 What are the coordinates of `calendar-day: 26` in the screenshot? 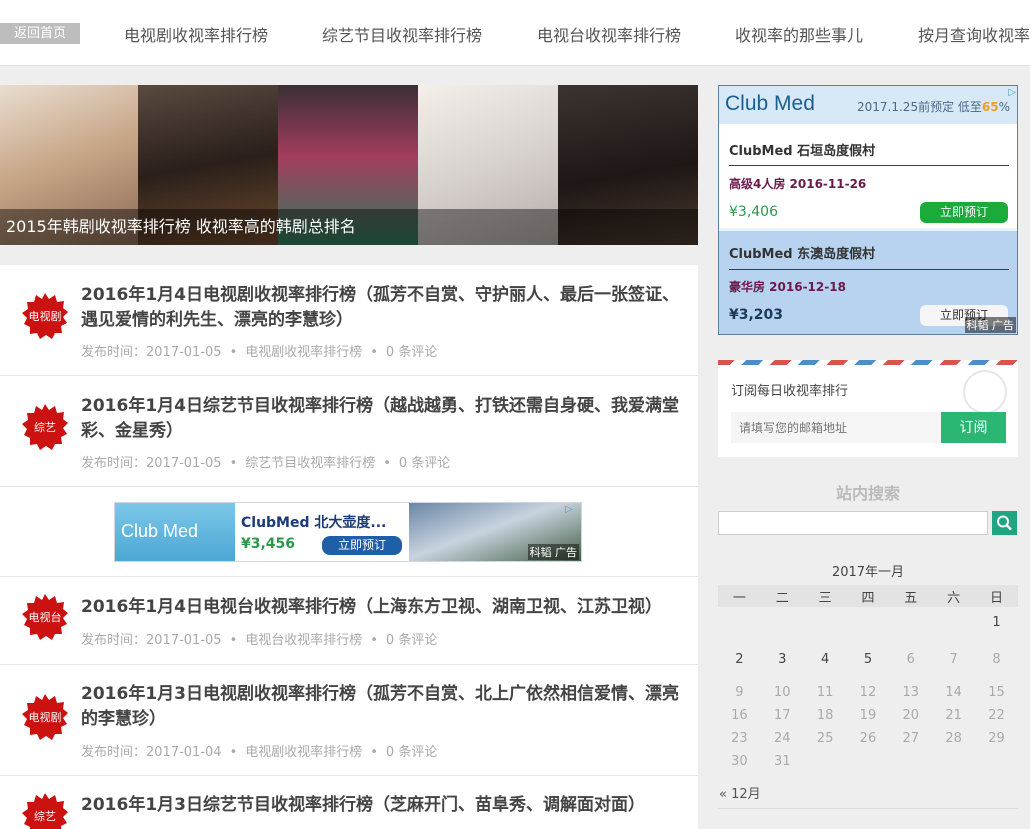 It's located at (868, 738).